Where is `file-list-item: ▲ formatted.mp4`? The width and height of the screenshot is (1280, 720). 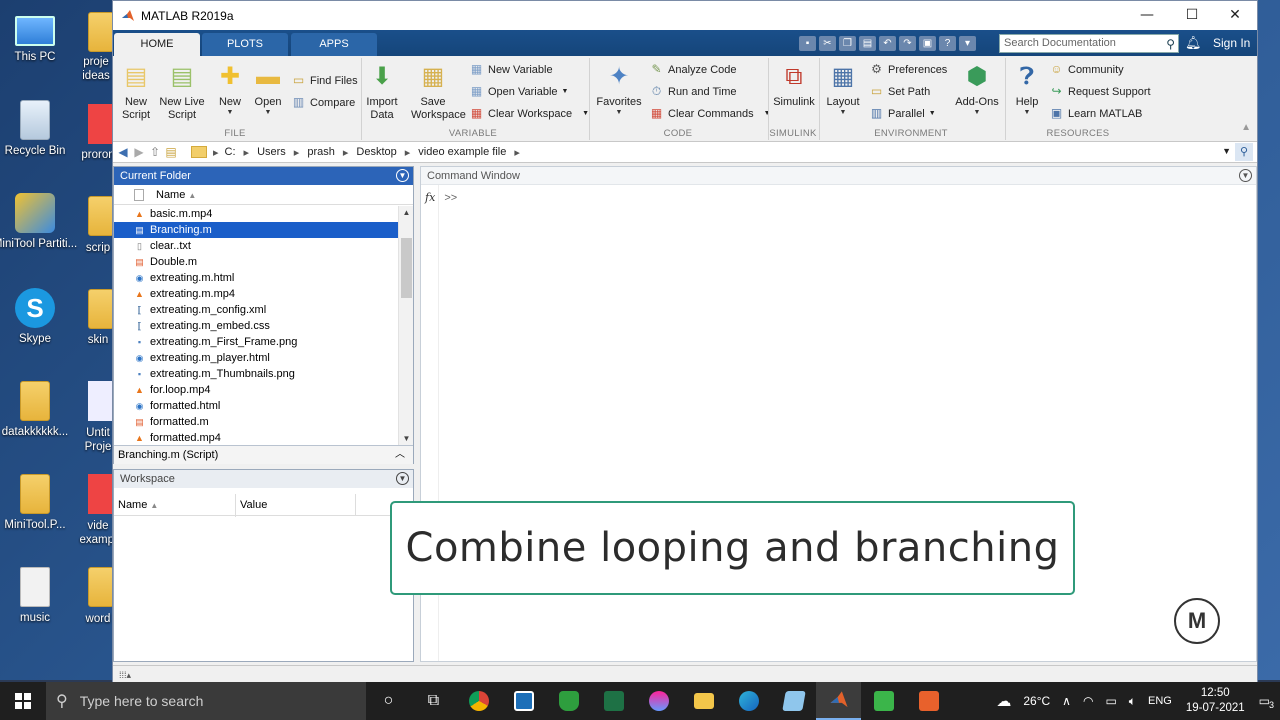 file-list-item: ▲ formatted.mp4 is located at coordinates (256, 437).